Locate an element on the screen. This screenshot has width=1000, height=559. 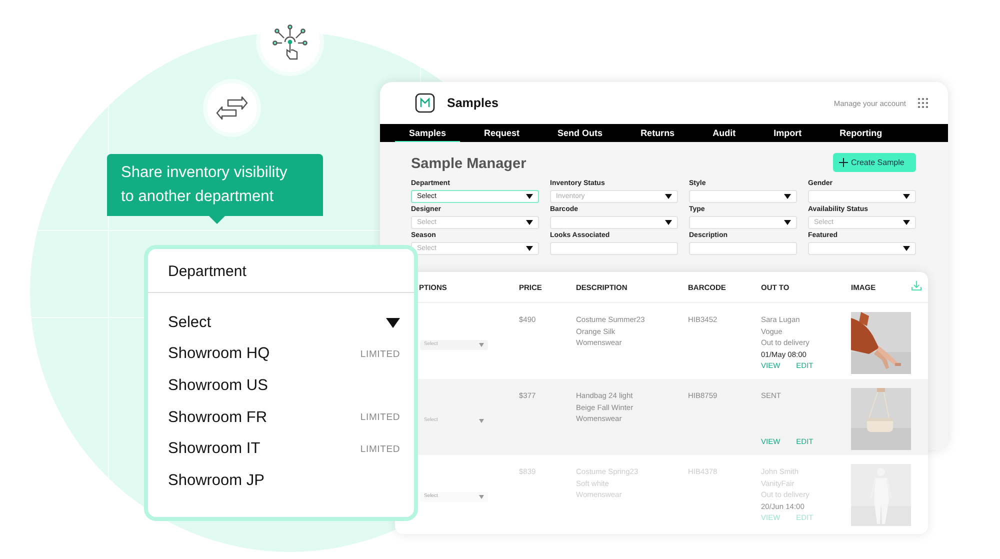
dropdown-option: Showroom JP is located at coordinates (284, 480).